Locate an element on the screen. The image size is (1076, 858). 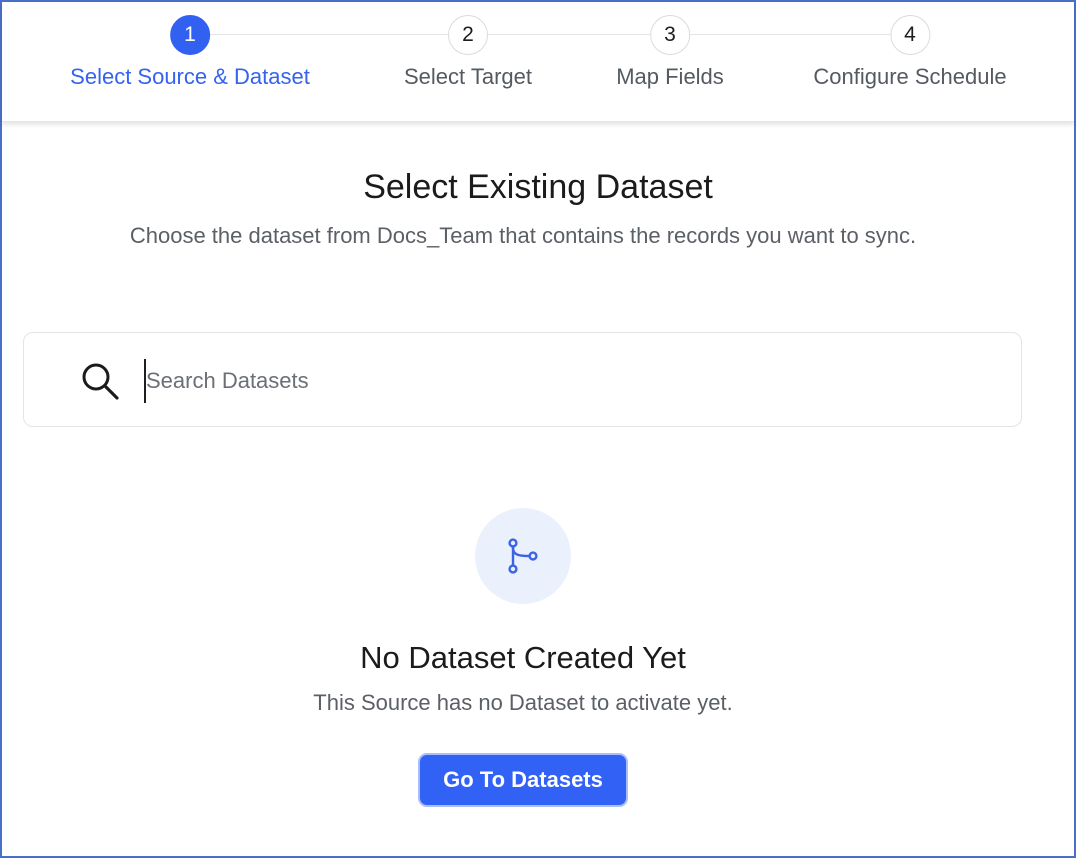
page-title: Select Existing Dataset is located at coordinates (538, 187).